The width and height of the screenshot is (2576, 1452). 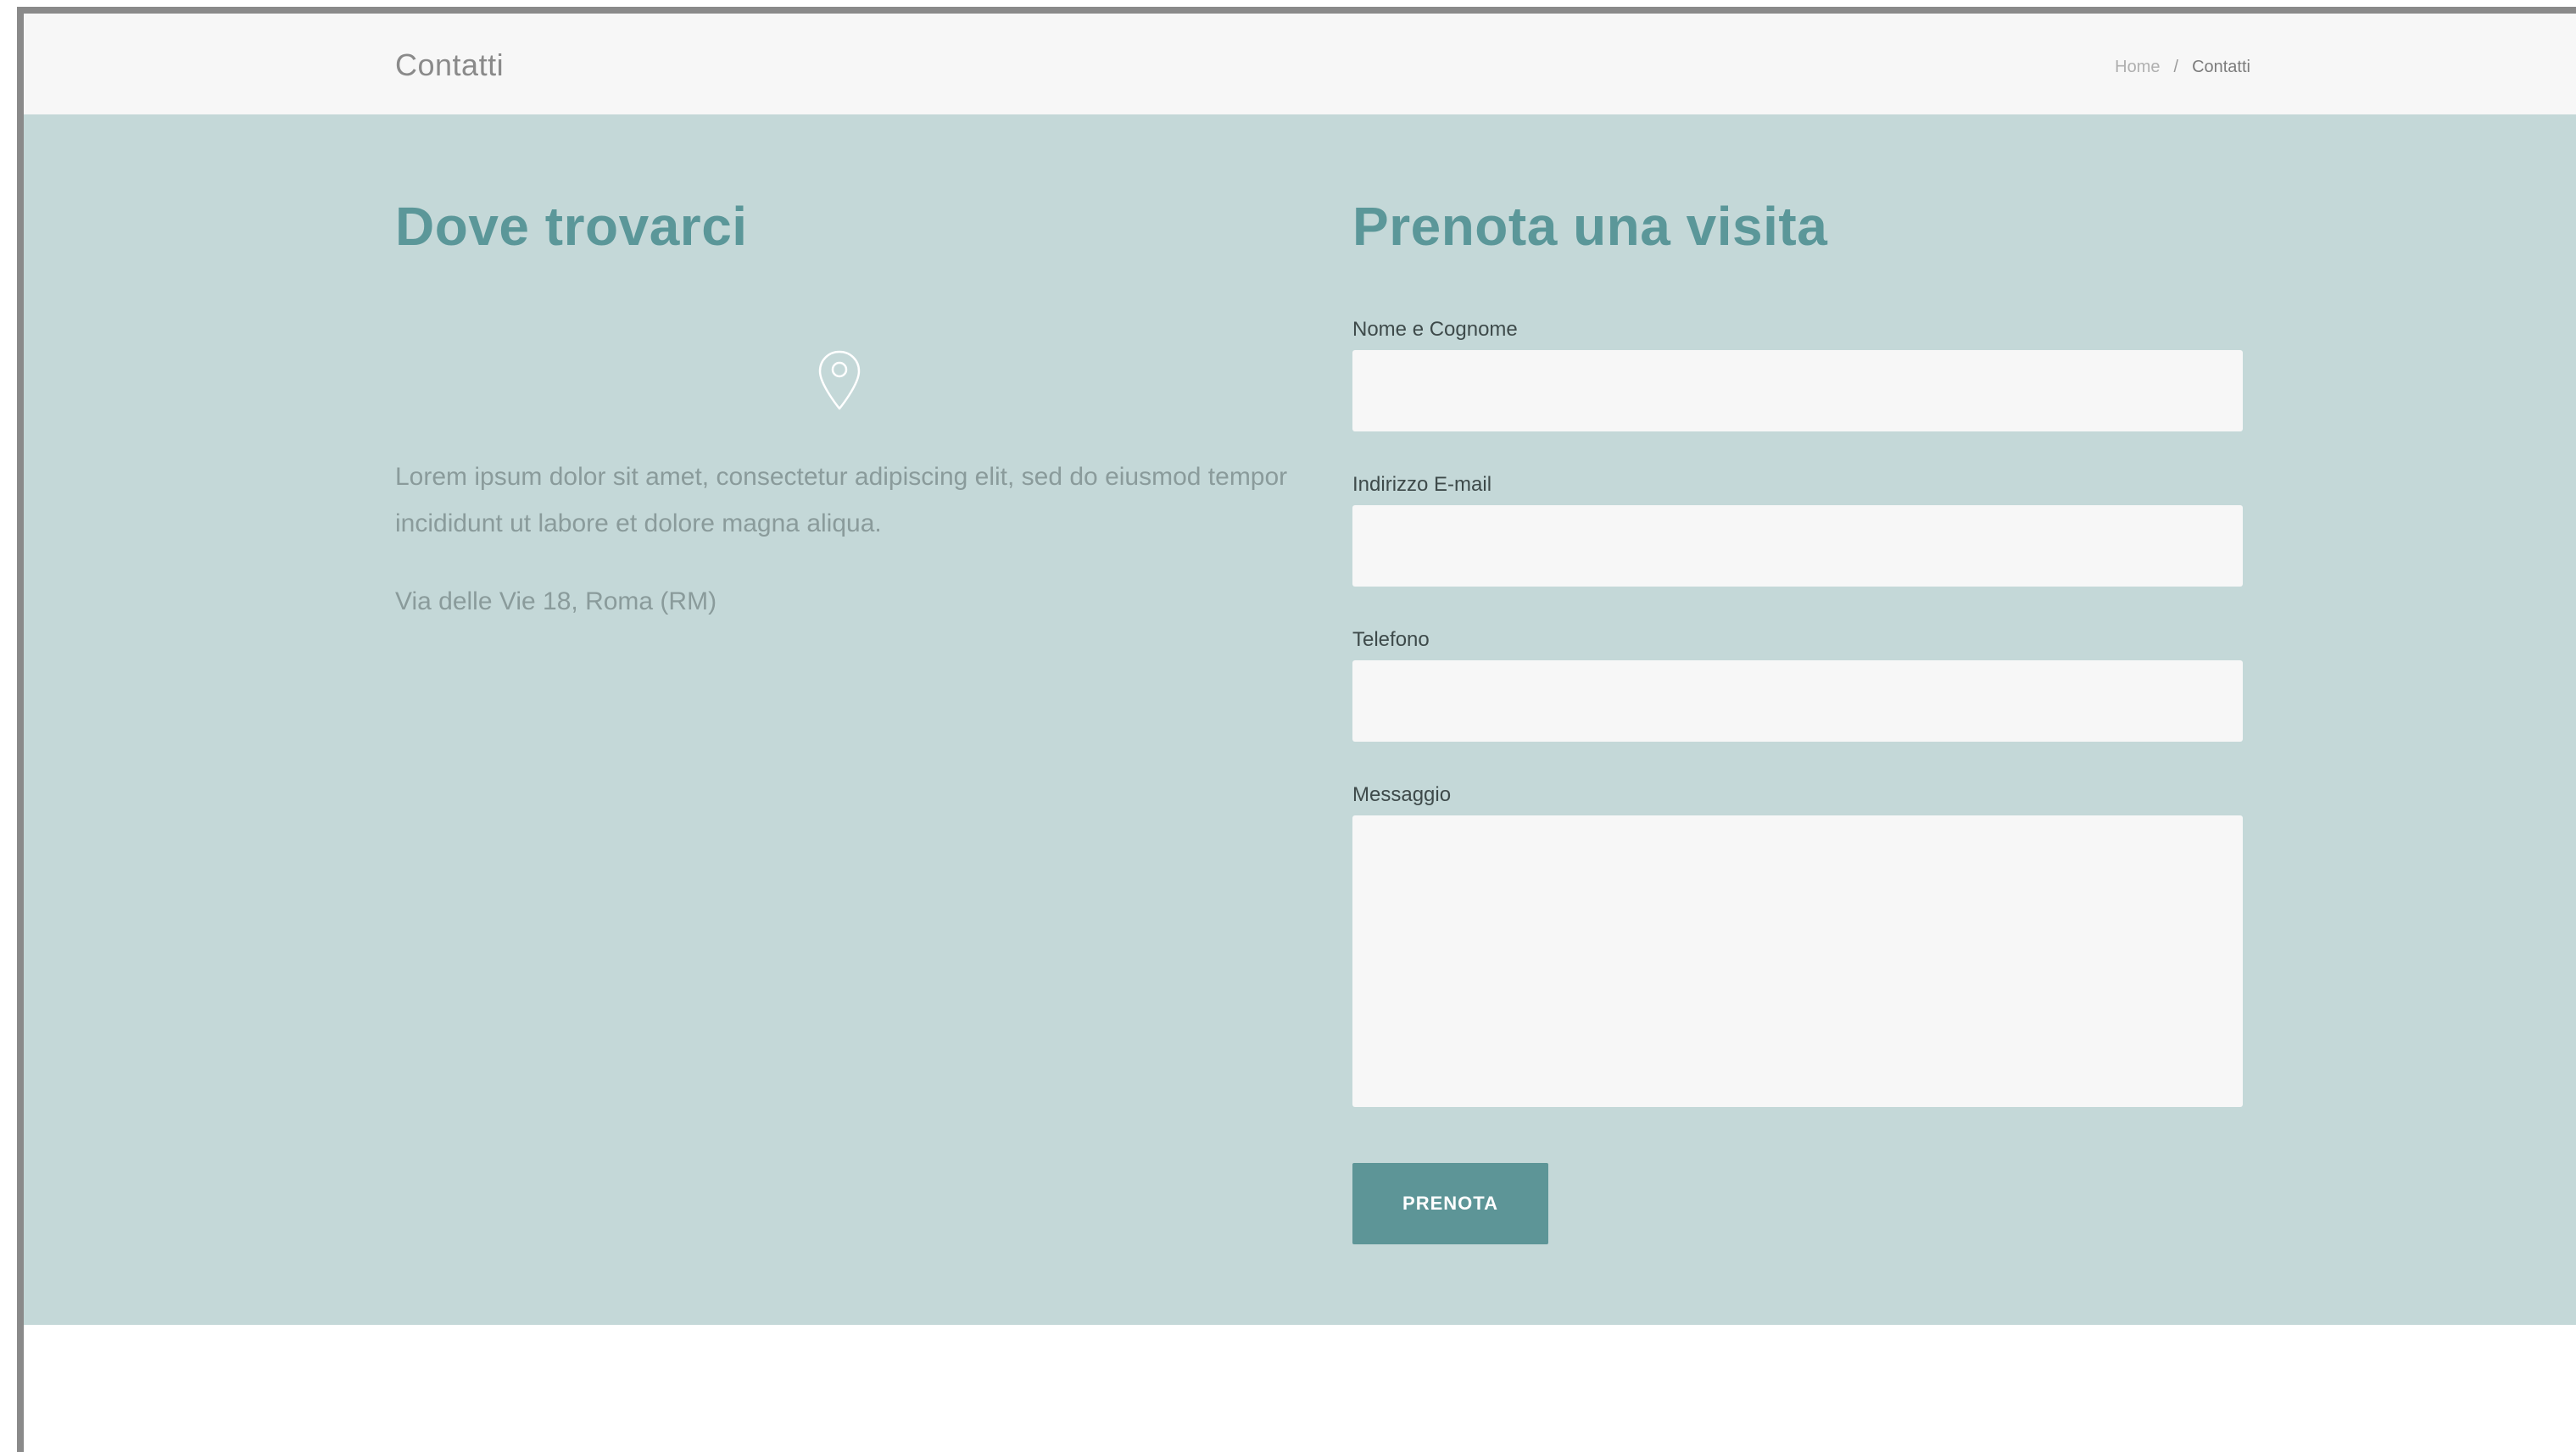 I want to click on message-field-group: Messaggio, so click(x=1797, y=945).